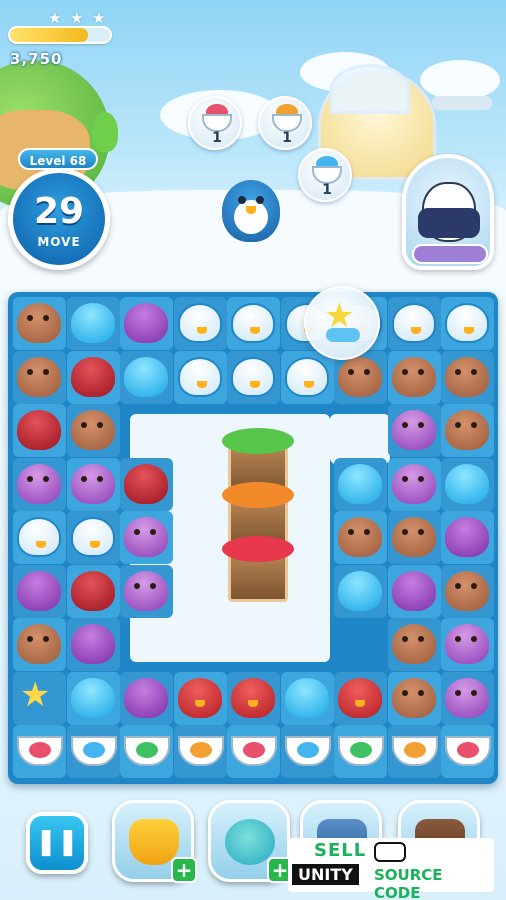 This screenshot has width=506, height=900. What do you see at coordinates (57, 843) in the screenshot?
I see `pause-button: ❚❚` at bounding box center [57, 843].